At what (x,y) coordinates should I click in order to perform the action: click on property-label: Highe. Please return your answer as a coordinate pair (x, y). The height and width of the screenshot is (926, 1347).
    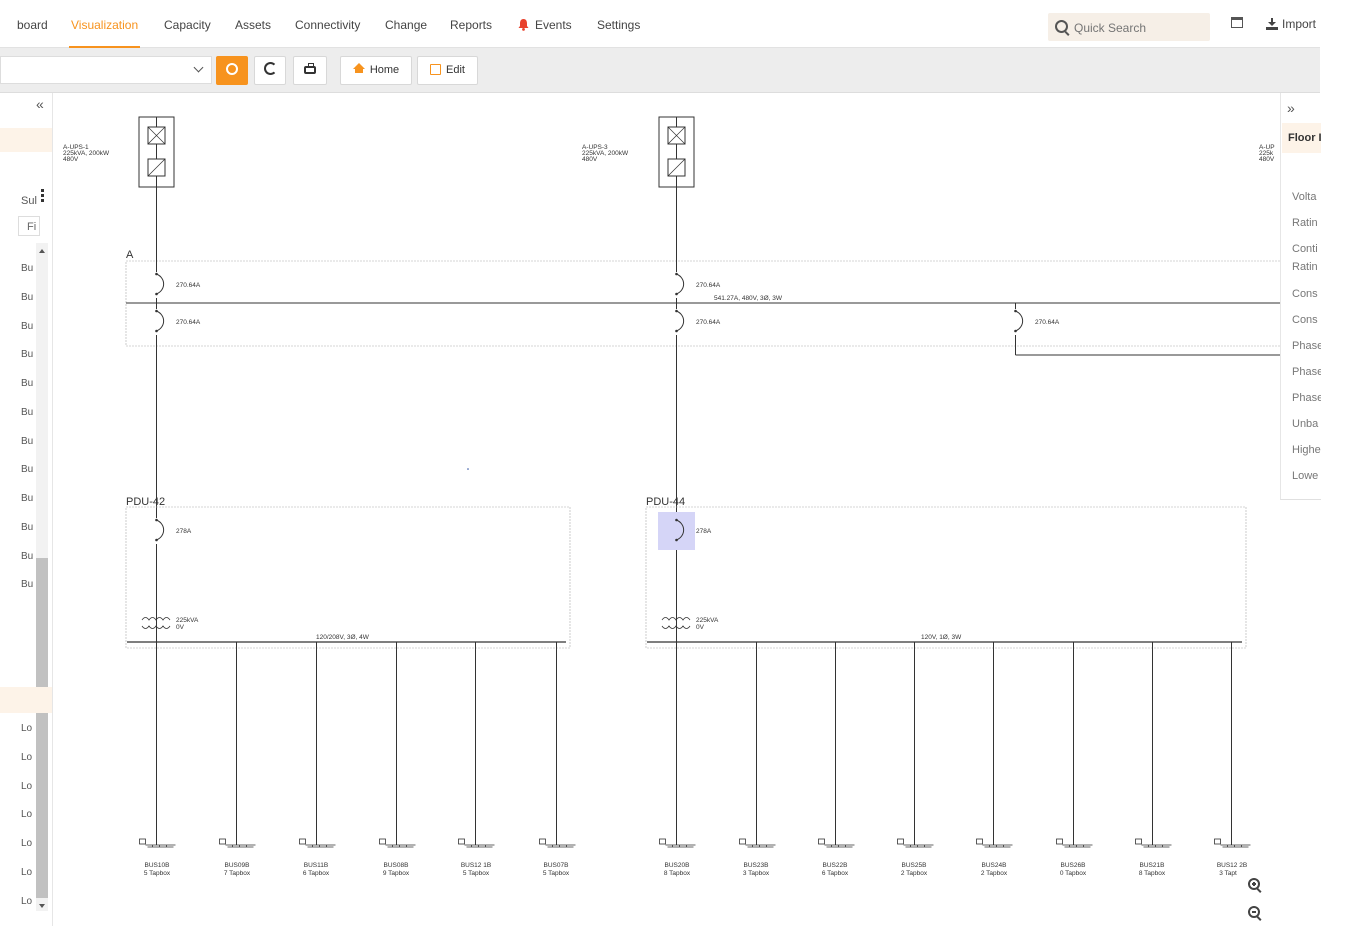
    Looking at the image, I should click on (1306, 450).